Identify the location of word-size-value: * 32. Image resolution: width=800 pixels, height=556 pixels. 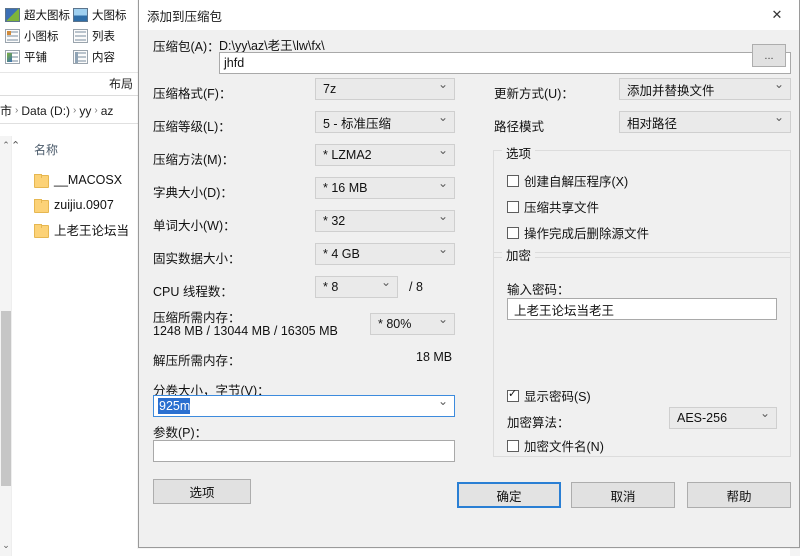
(334, 221).